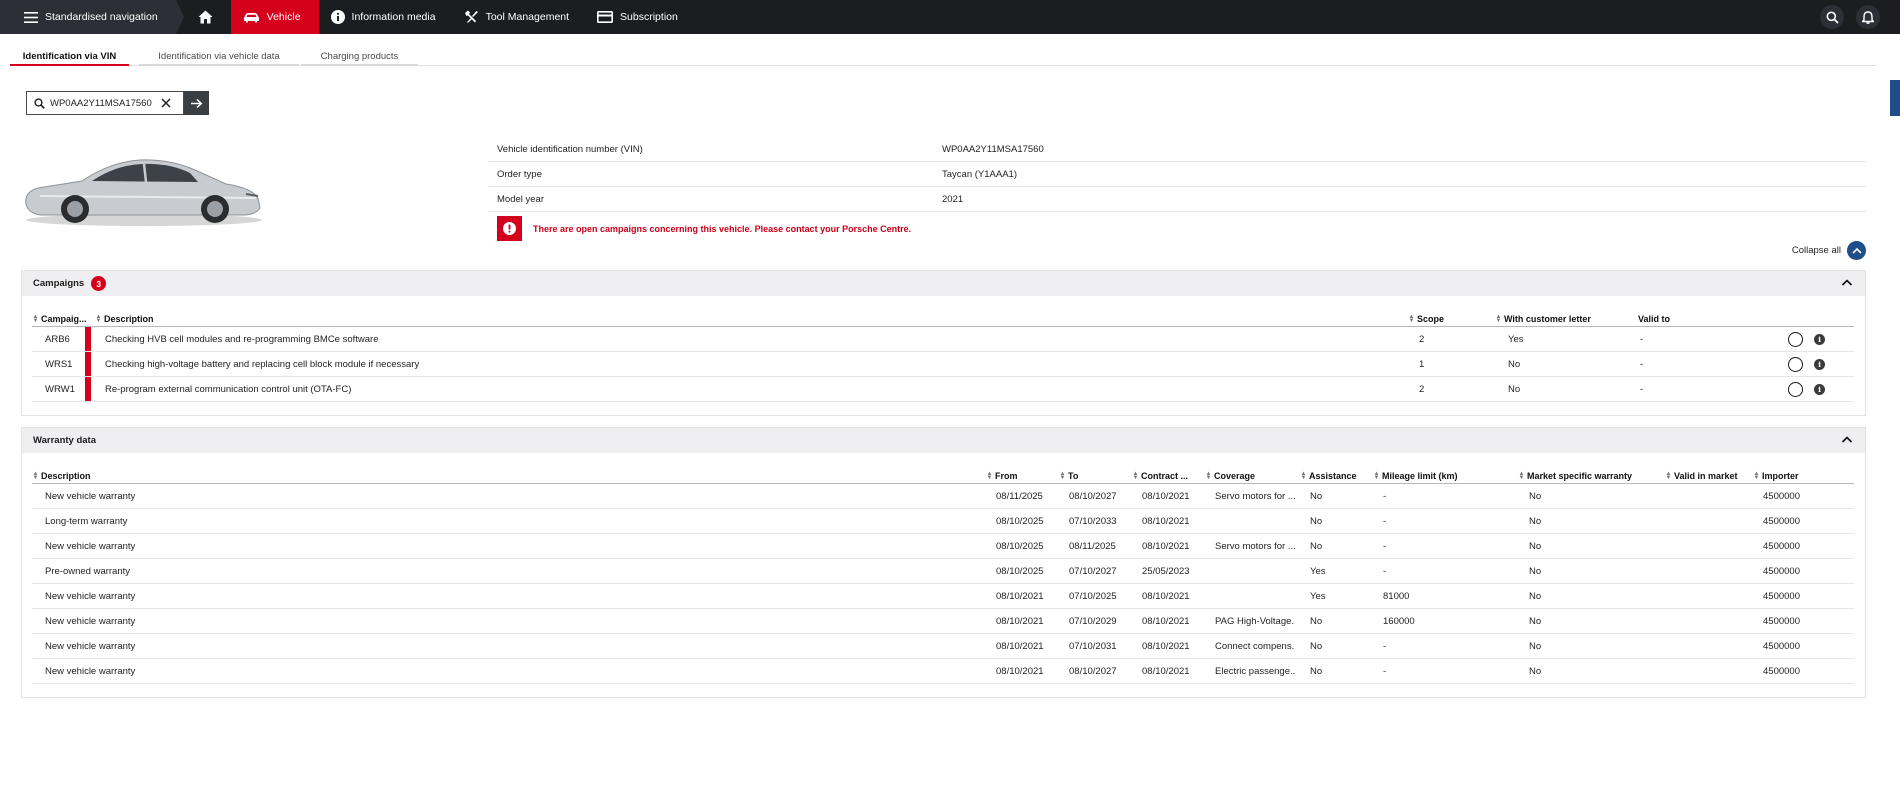 The image size is (1900, 811). What do you see at coordinates (1560, 318) in the screenshot?
I see `col-with-customer-letter: ▲ ▼ With customer letter` at bounding box center [1560, 318].